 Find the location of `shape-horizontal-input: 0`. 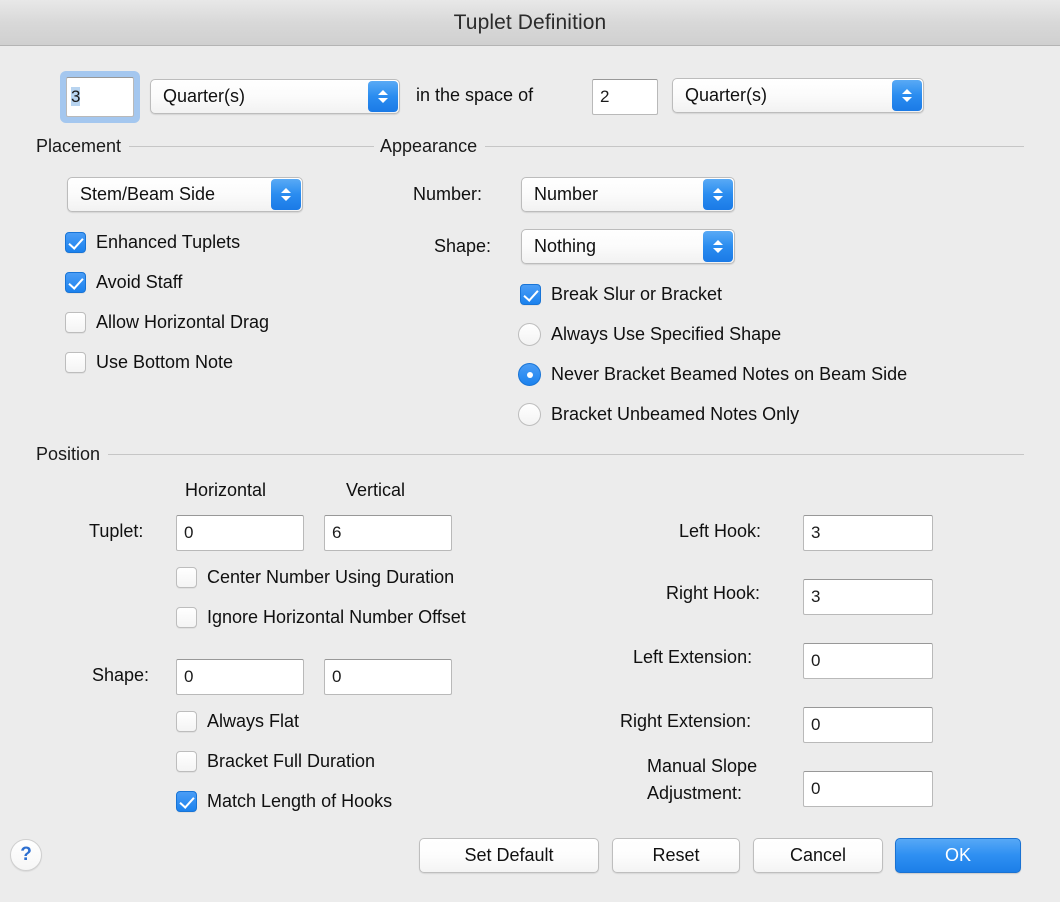

shape-horizontal-input: 0 is located at coordinates (240, 677).